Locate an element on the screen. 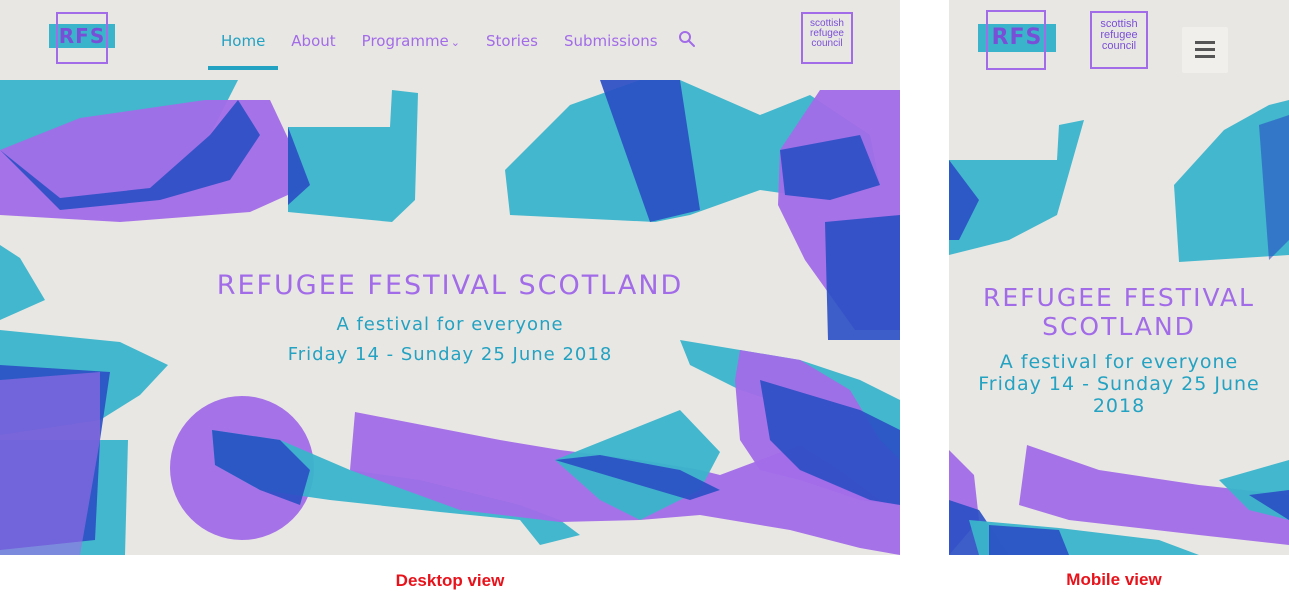 The height and width of the screenshot is (604, 1289). nav-item-home: Home is located at coordinates (243, 49).